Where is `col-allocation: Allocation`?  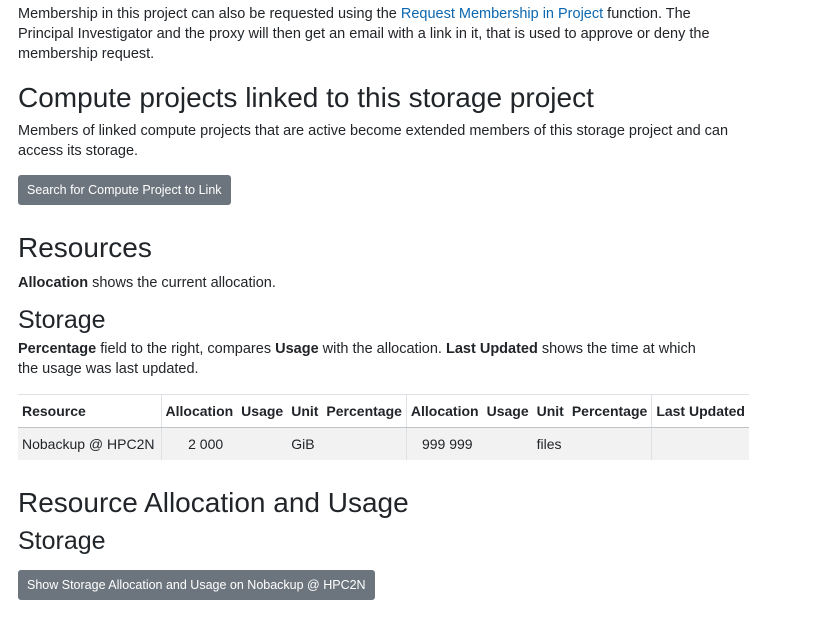 col-allocation: Allocation is located at coordinates (199, 411).